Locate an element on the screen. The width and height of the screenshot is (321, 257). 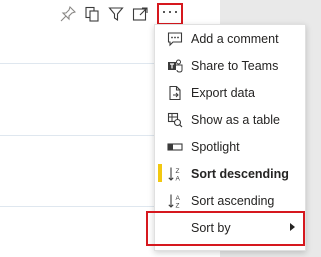
spotlight-icon is located at coordinates (175, 147).